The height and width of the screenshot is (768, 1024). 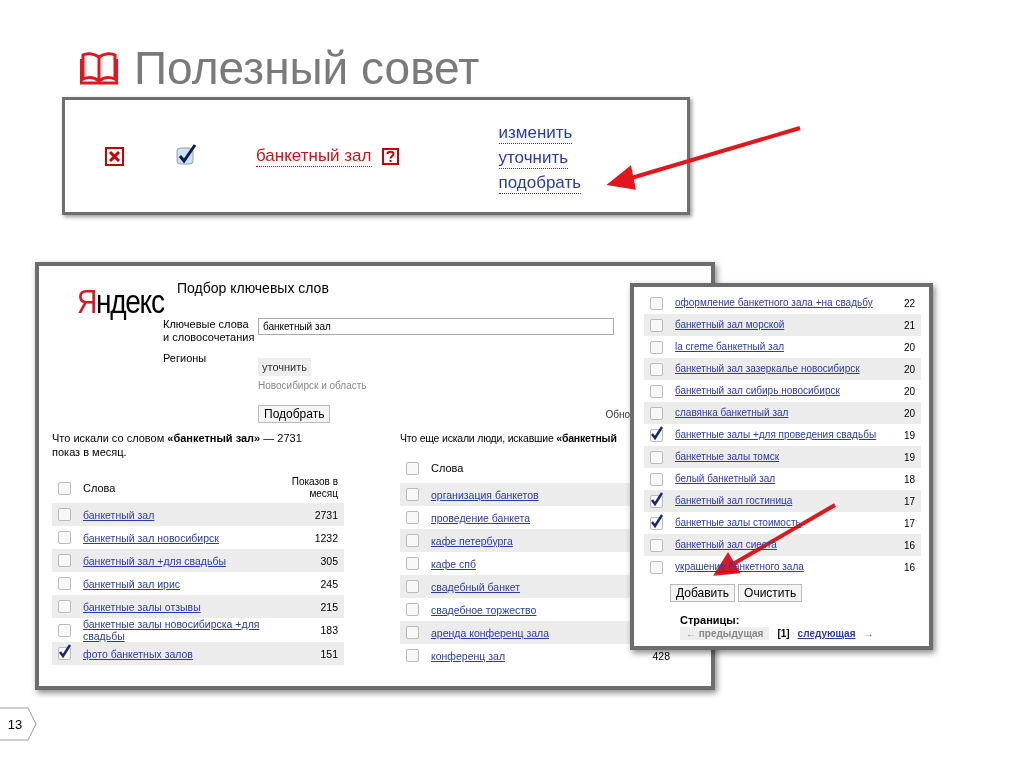 What do you see at coordinates (710, 620) in the screenshot?
I see `pages-label: Страницы:` at bounding box center [710, 620].